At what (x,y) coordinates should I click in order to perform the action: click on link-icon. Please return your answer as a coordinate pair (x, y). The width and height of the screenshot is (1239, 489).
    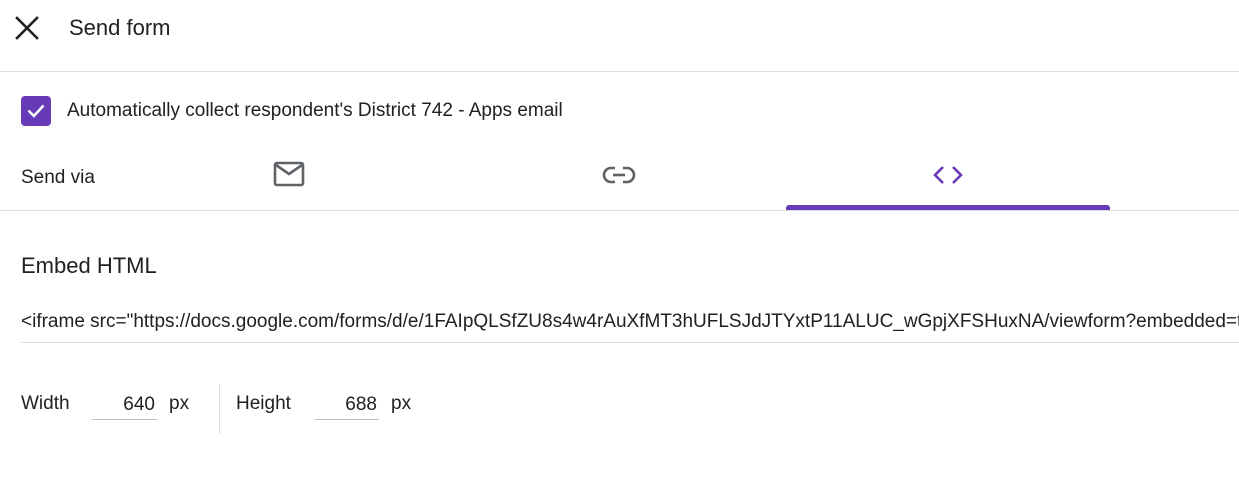
    Looking at the image, I should click on (619, 175).